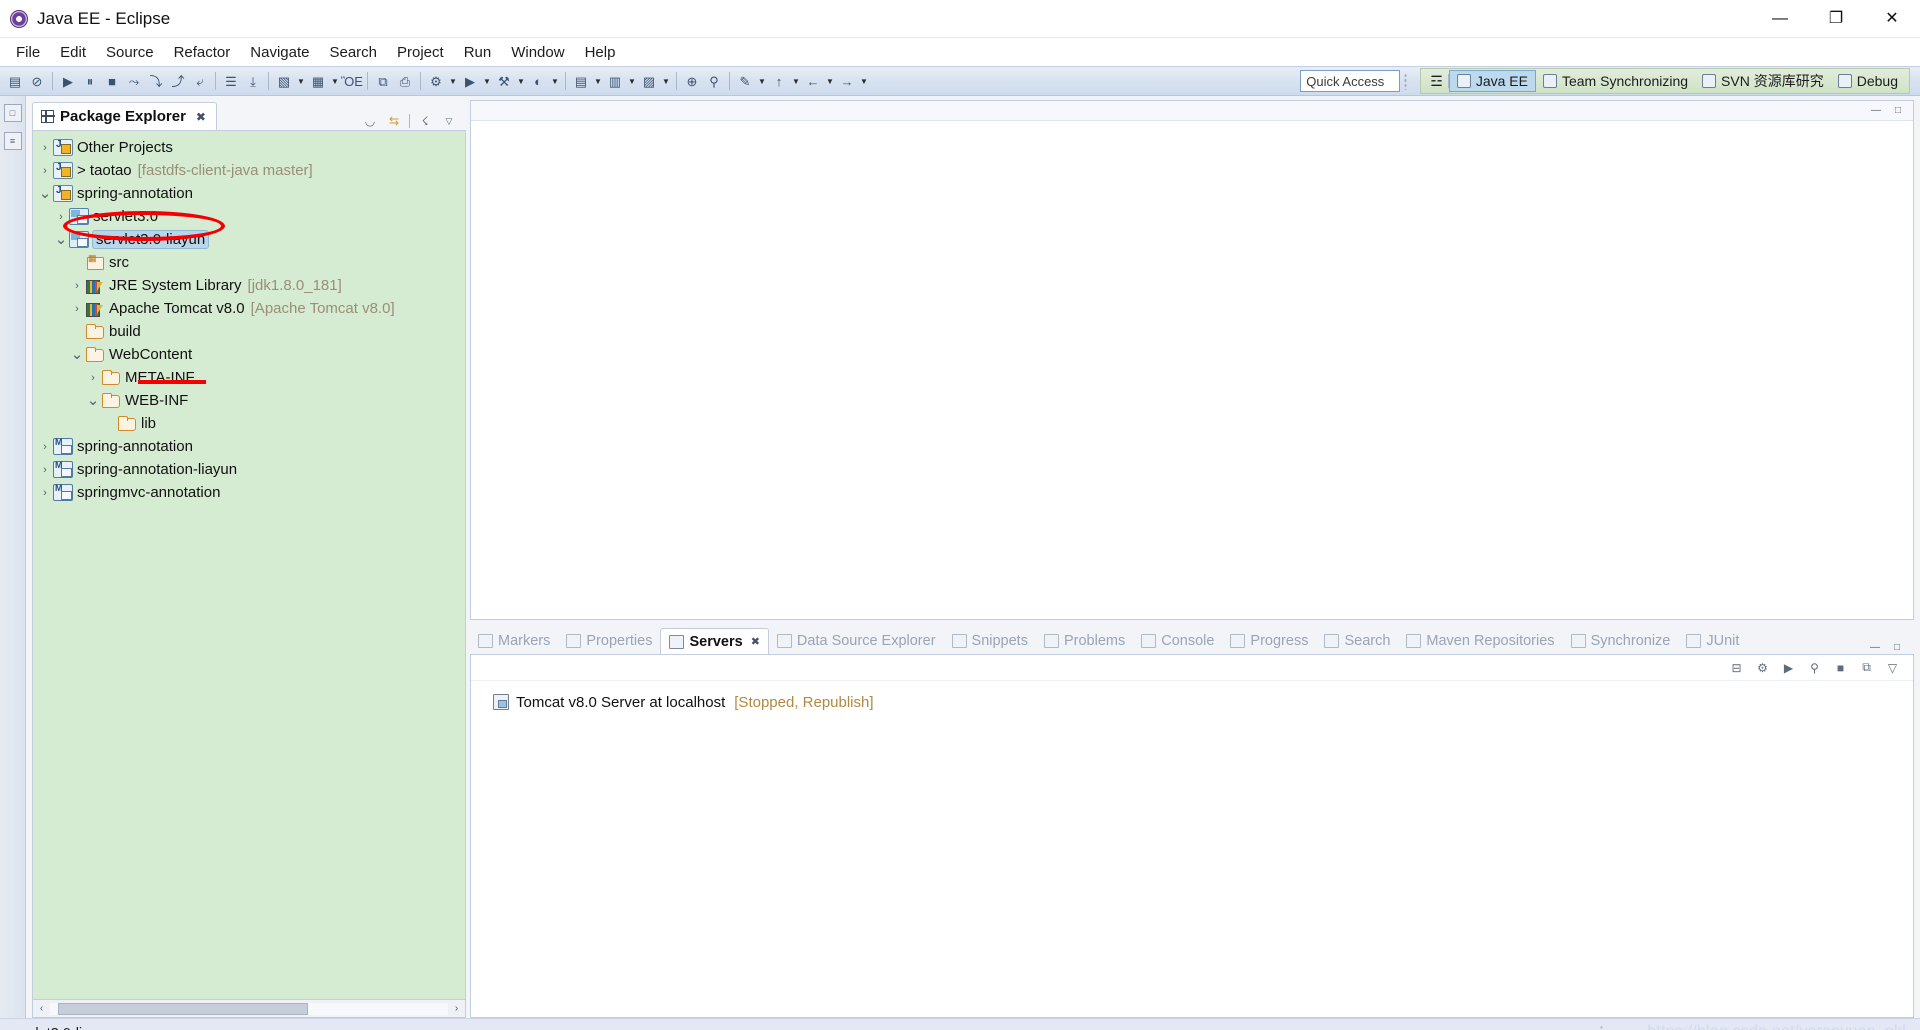  I want to click on servlet-caret-icon: ▼, so click(666, 81).